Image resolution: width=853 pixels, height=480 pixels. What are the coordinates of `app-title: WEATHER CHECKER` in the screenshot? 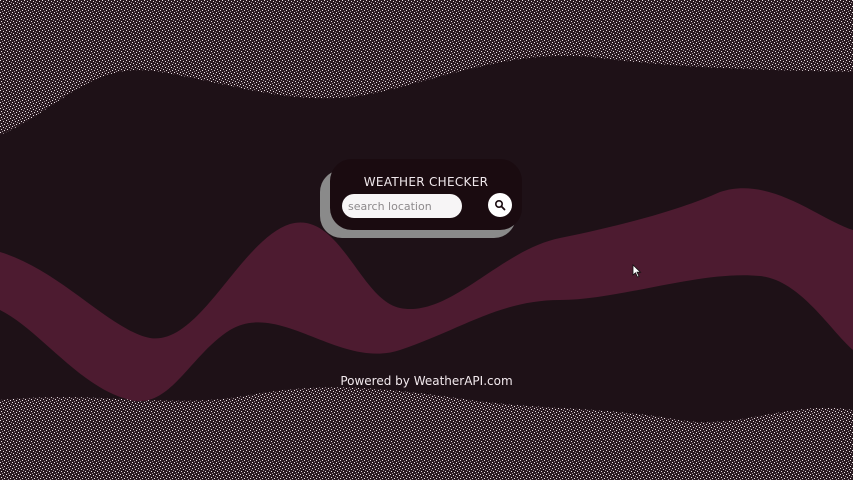 It's located at (426, 182).